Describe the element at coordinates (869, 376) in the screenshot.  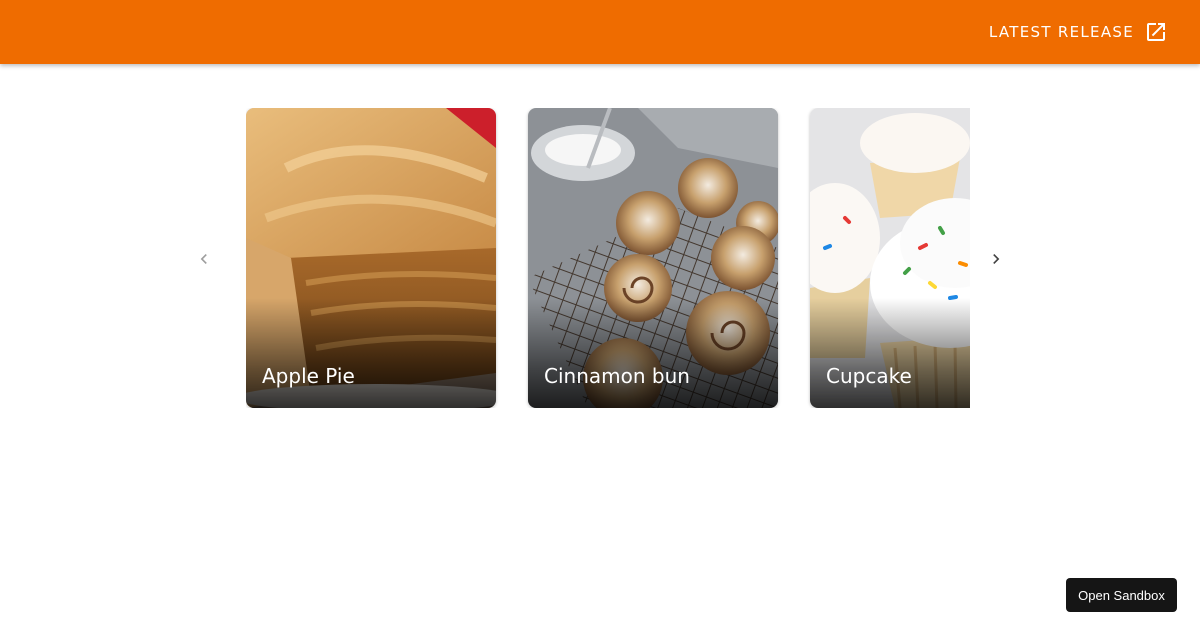
I see `card-title: Cupcake` at that location.